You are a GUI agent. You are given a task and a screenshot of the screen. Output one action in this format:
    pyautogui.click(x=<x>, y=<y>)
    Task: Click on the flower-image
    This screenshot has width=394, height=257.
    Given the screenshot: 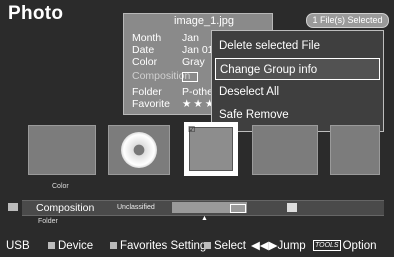 What is the action you would take?
    pyautogui.click(x=139, y=150)
    